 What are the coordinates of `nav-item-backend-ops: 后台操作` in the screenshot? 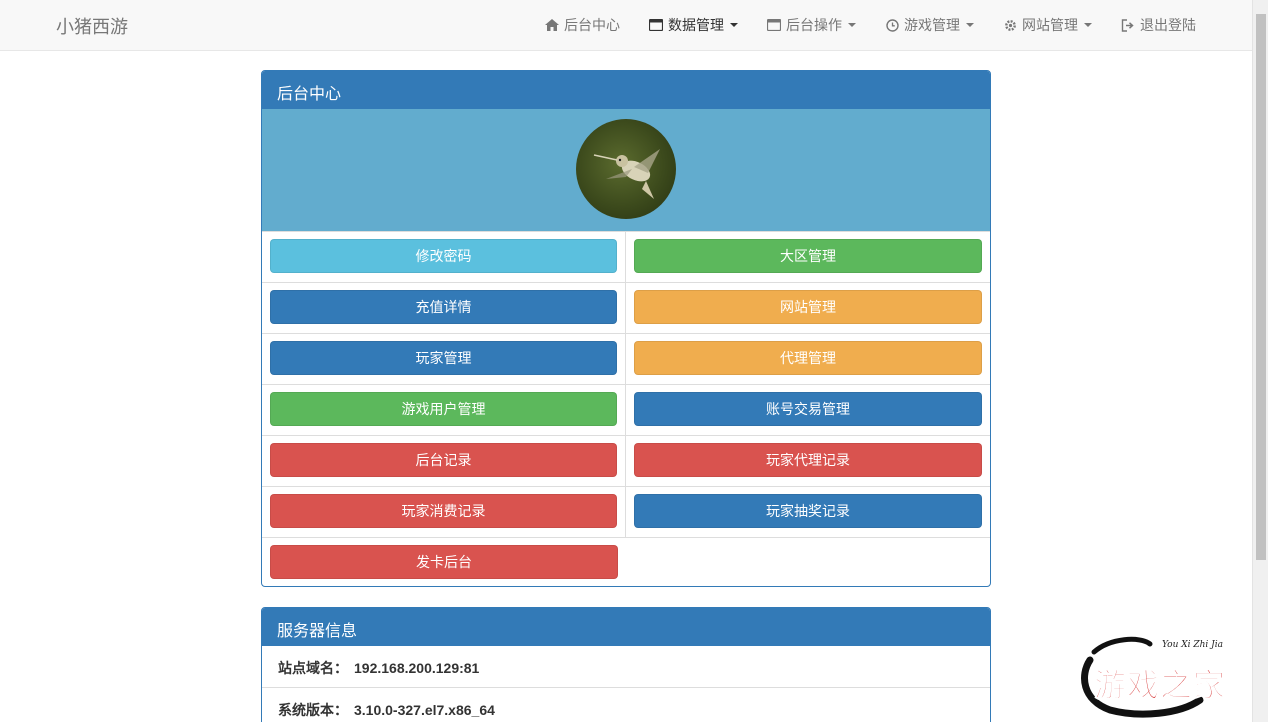 It's located at (811, 25).